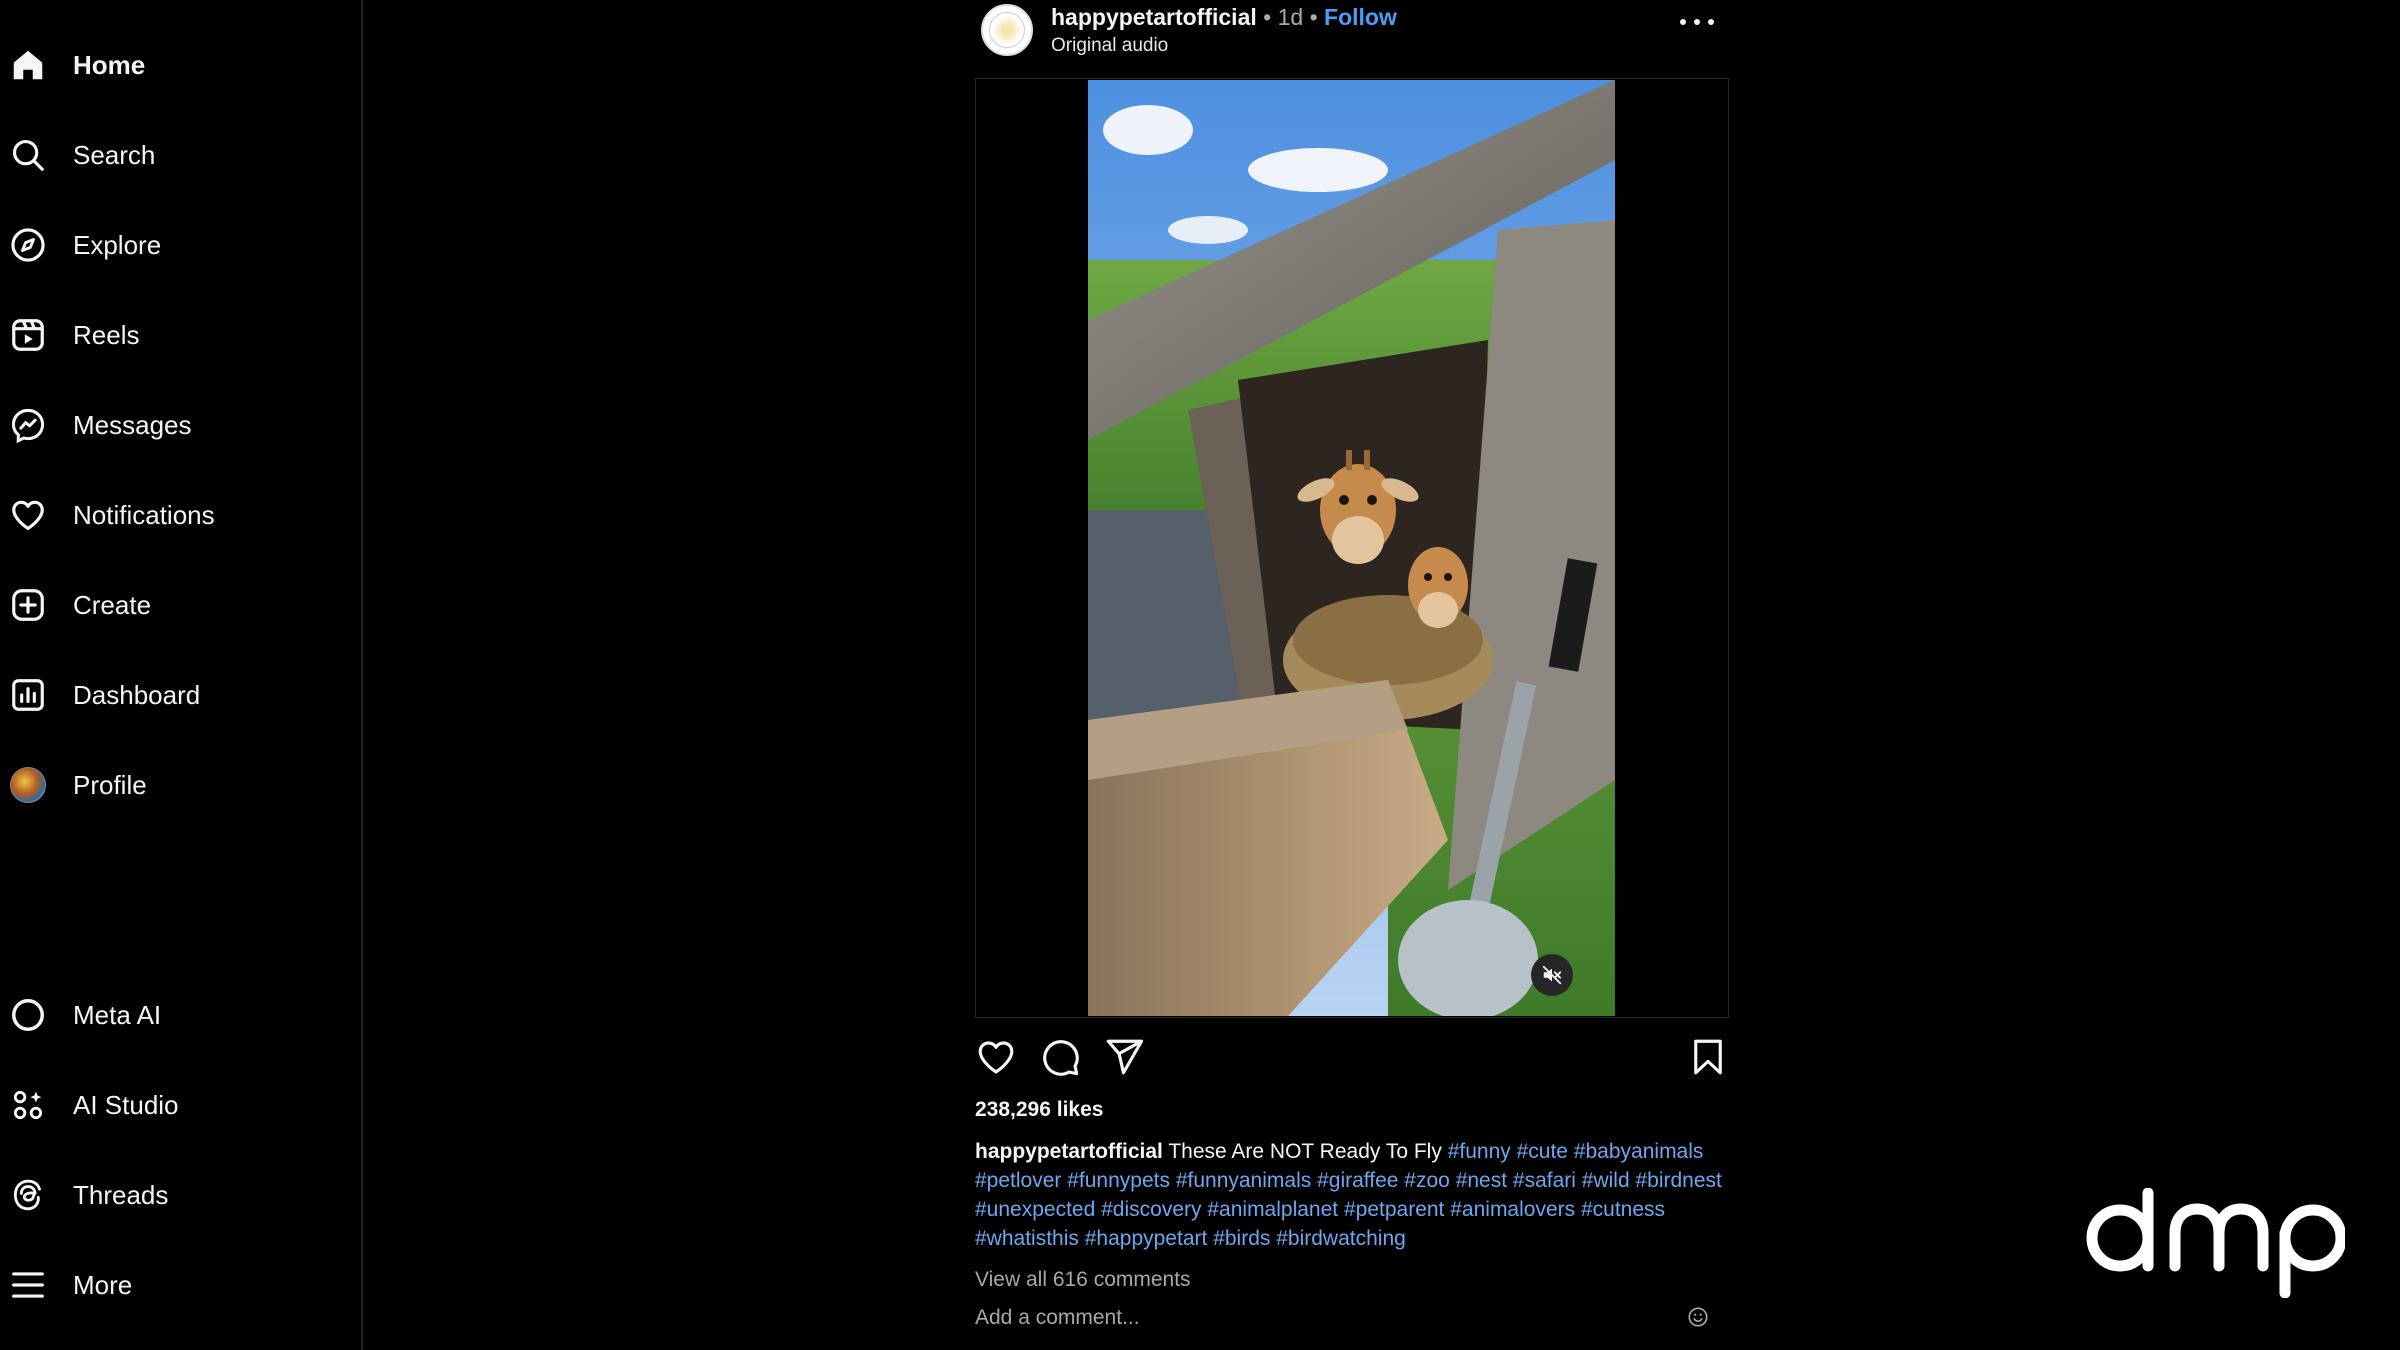 This screenshot has height=1350, width=2400. What do you see at coordinates (28, 1195) in the screenshot?
I see `threads-icon` at bounding box center [28, 1195].